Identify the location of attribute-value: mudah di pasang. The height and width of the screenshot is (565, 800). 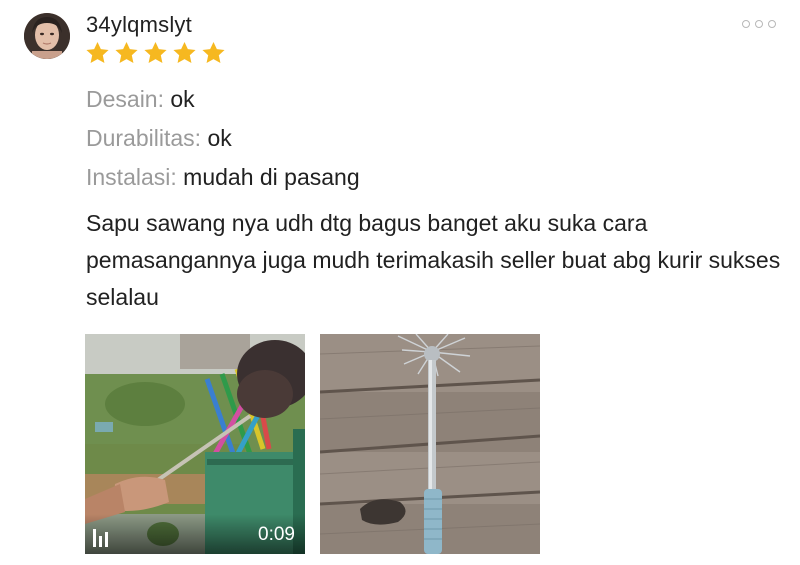
(271, 177).